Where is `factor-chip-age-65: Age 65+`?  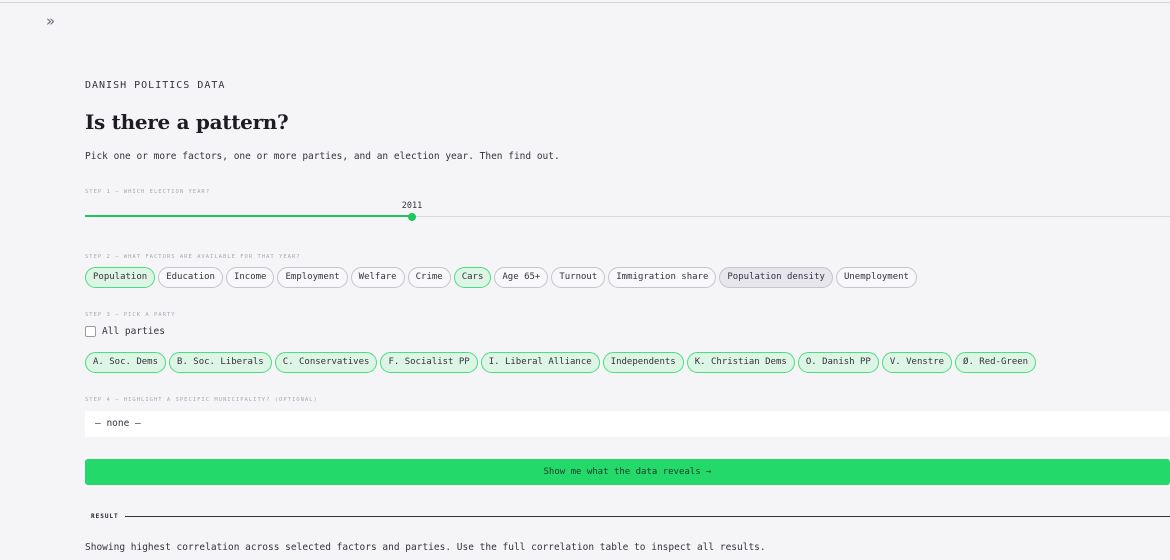 factor-chip-age-65: Age 65+ is located at coordinates (521, 277).